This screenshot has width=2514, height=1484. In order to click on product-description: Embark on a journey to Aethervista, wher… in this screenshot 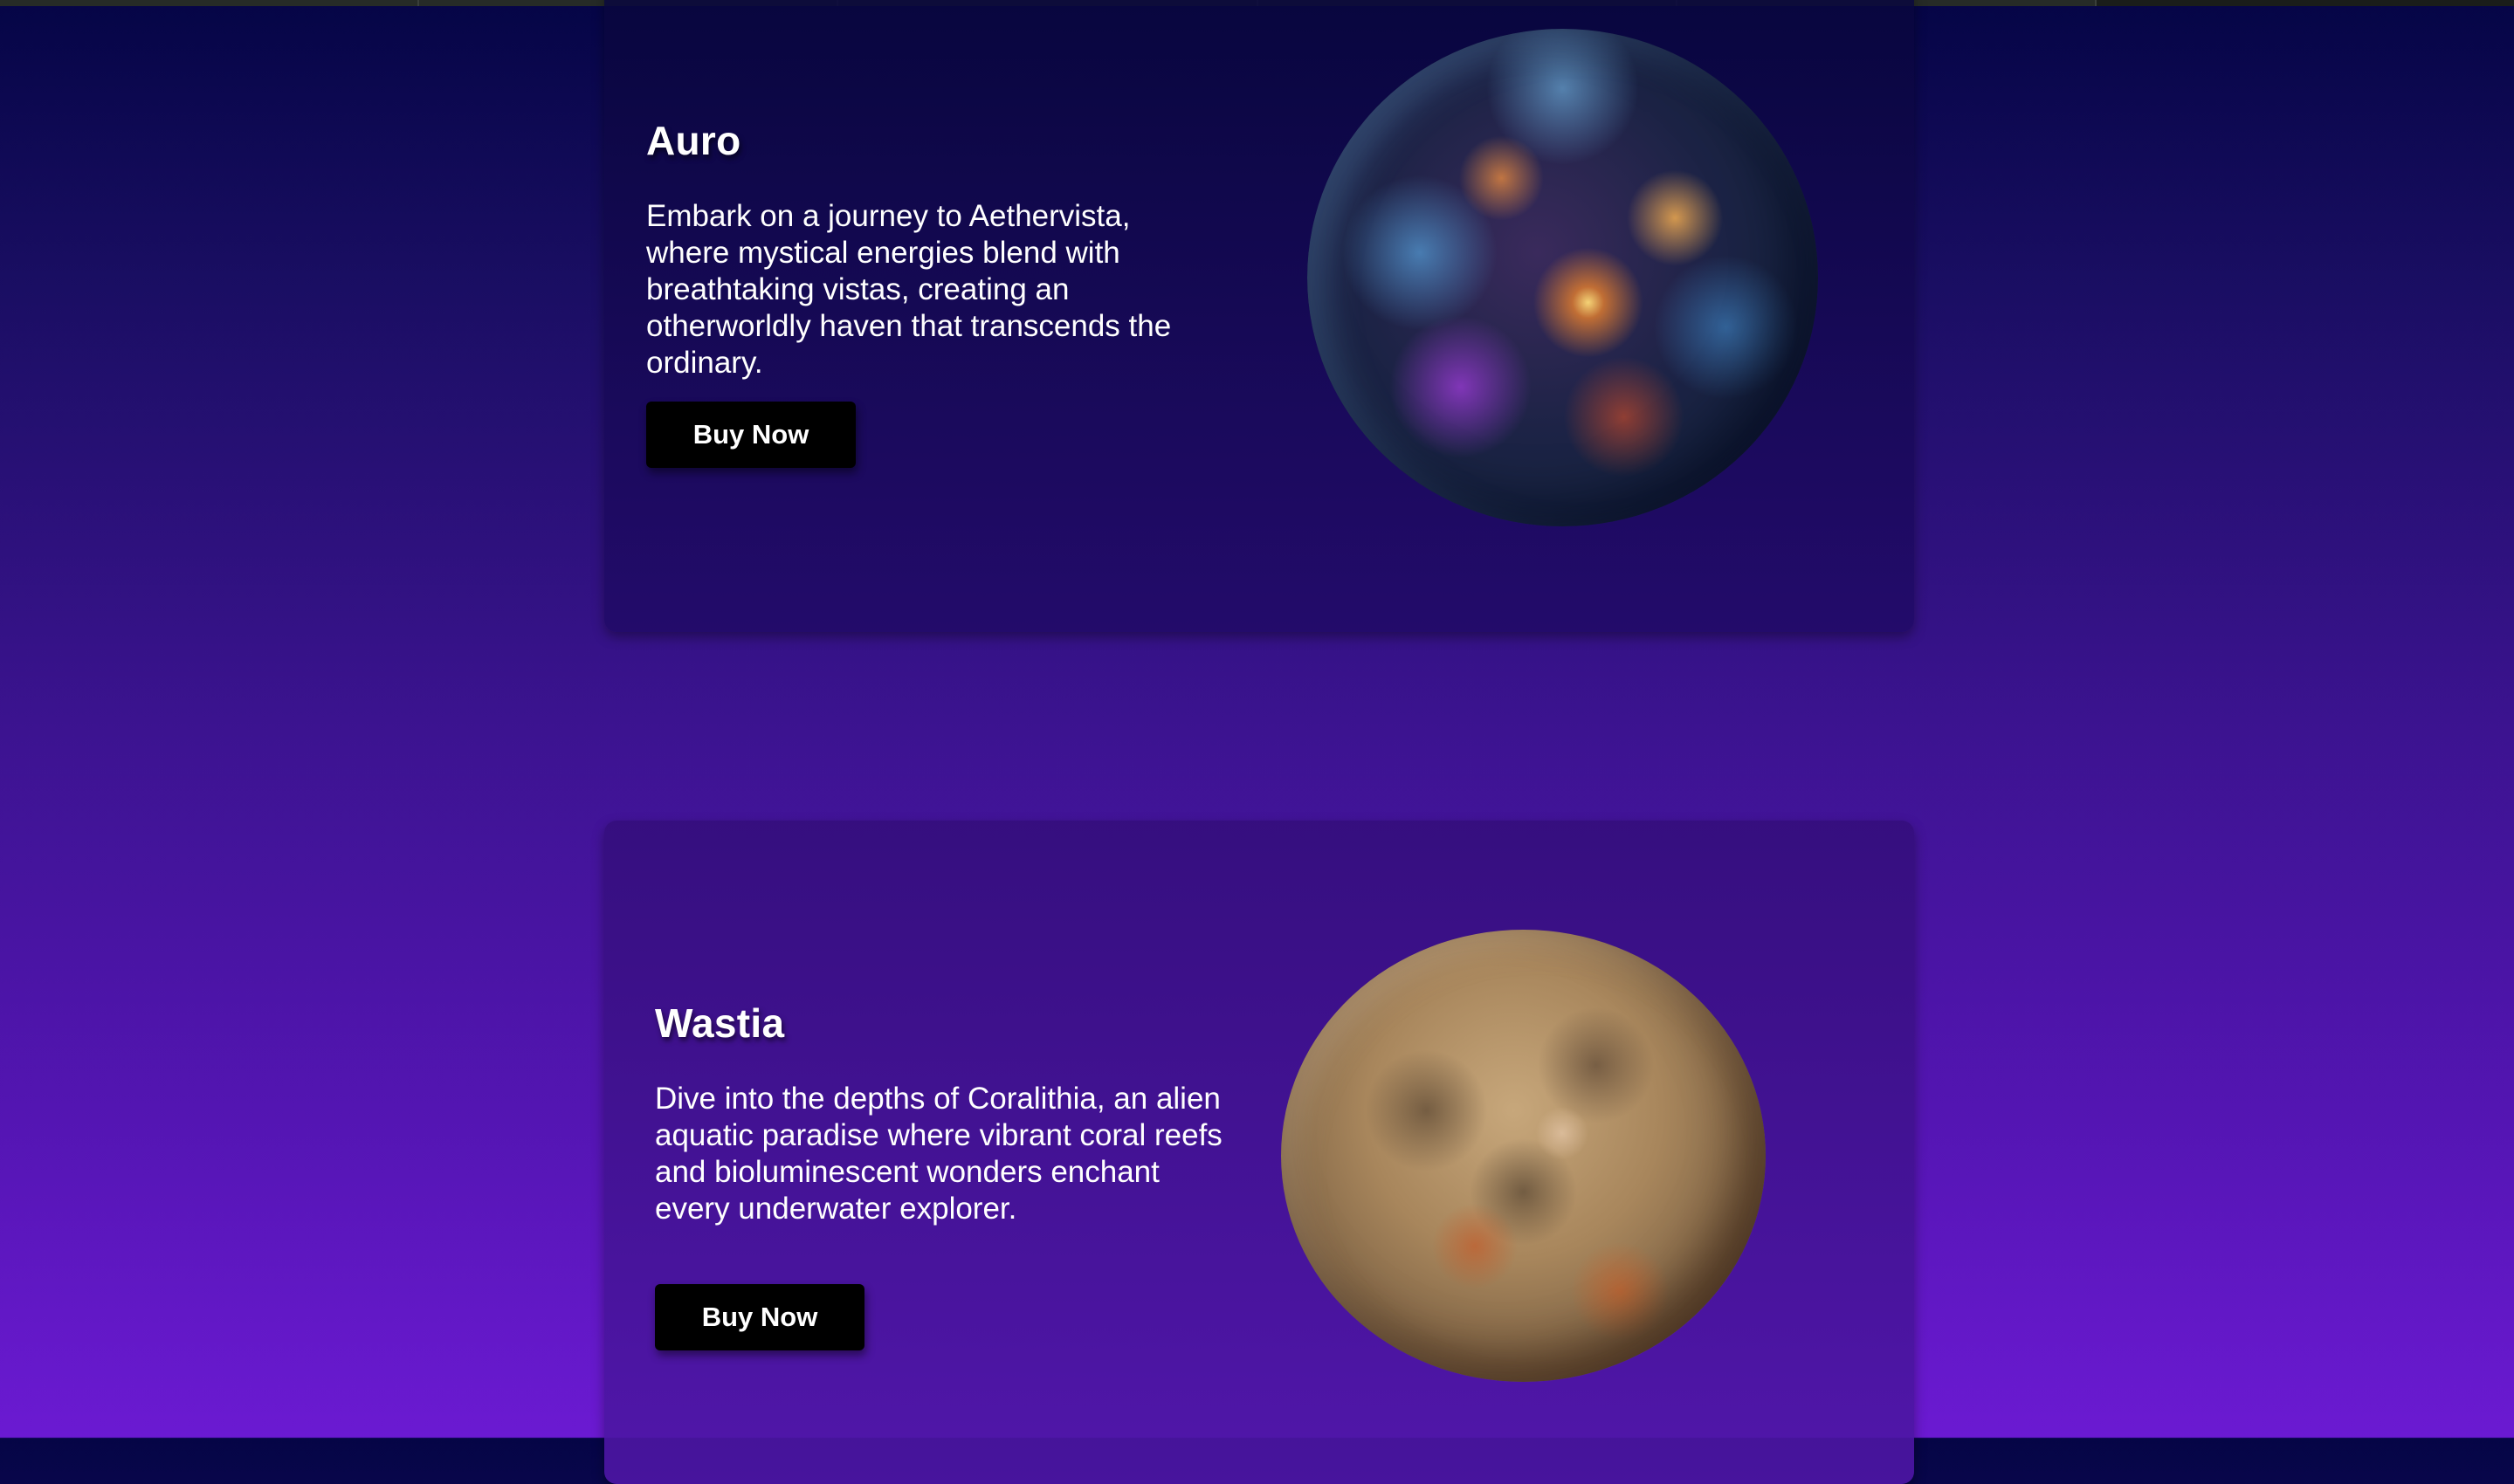, I will do `click(909, 289)`.